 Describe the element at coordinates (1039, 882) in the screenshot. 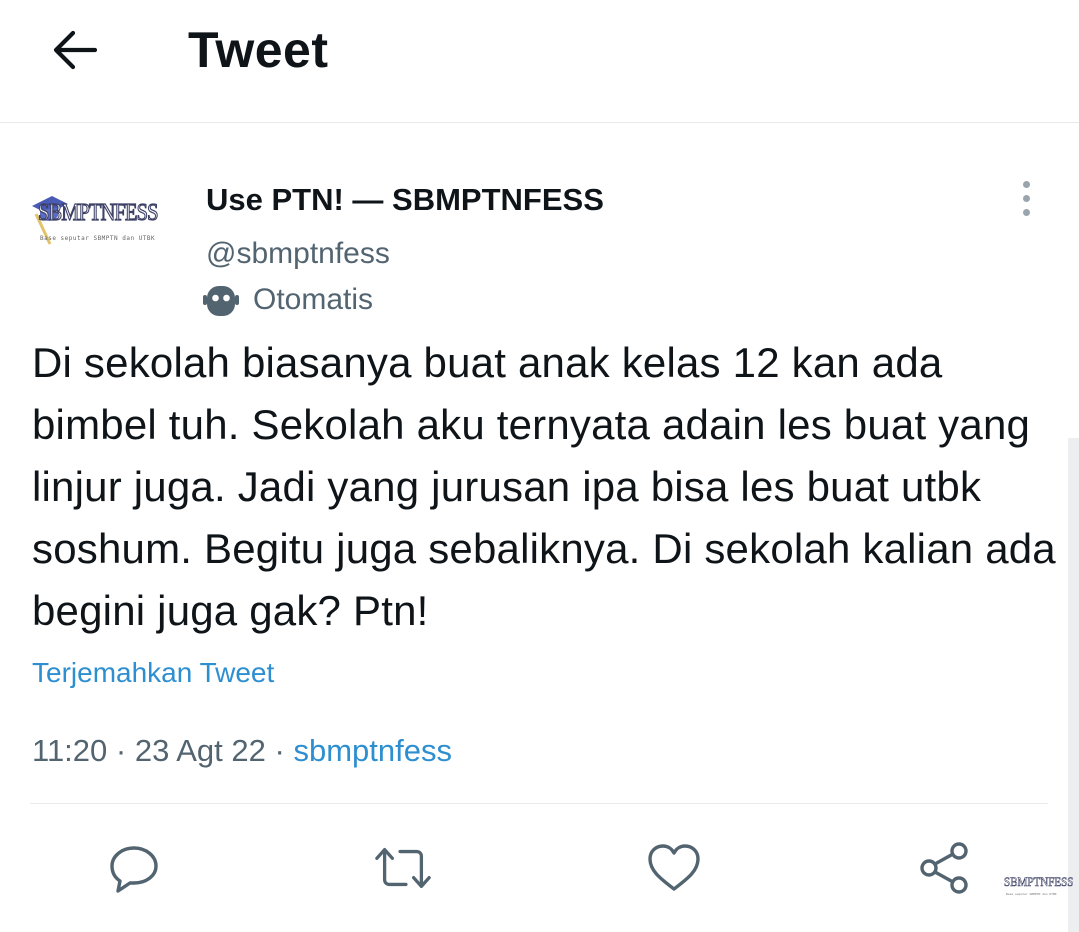

I see `watermark-text: SBMPTNFESS` at that location.